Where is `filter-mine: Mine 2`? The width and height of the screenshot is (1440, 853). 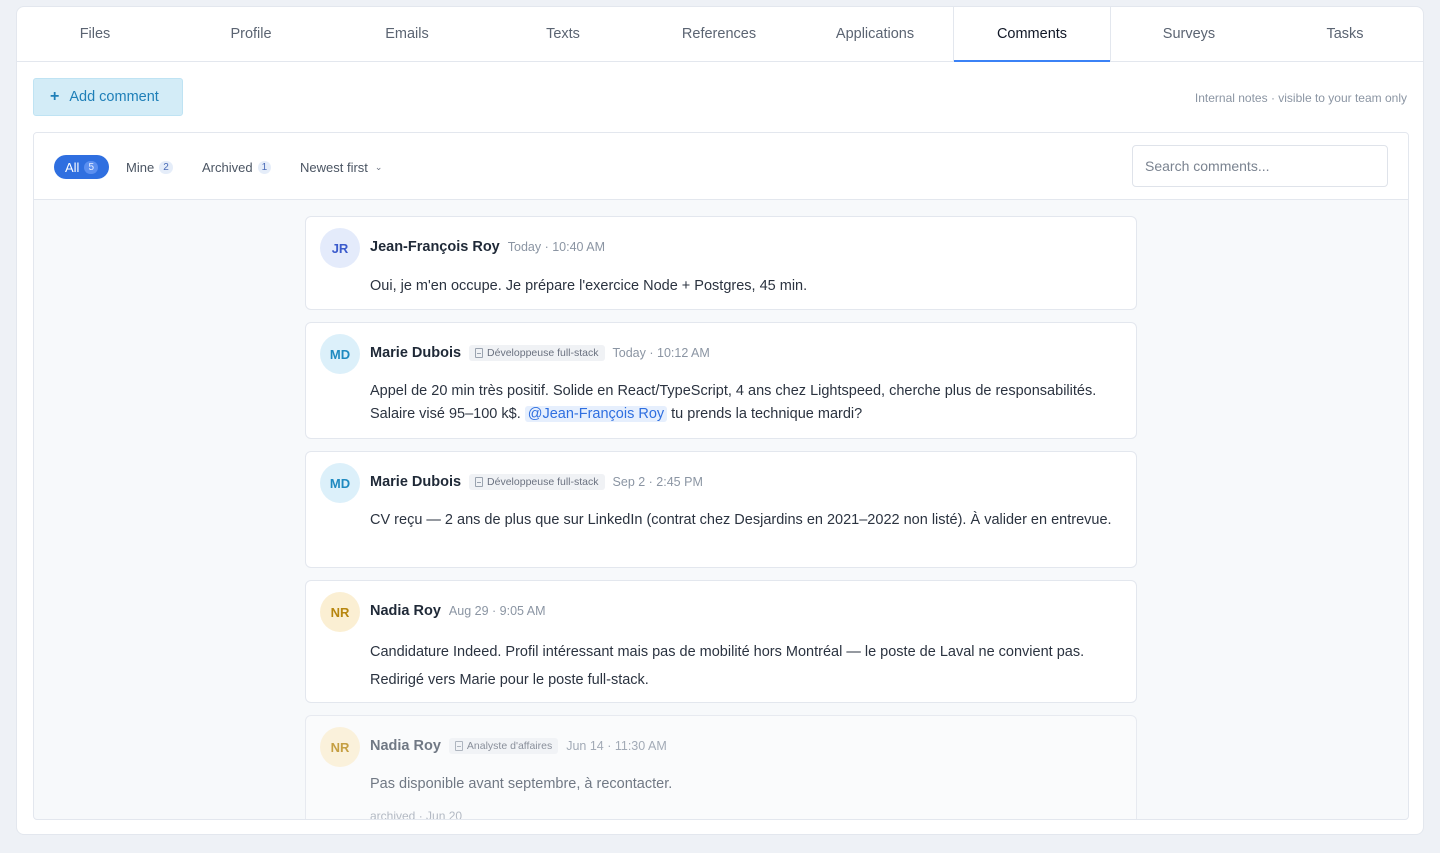
filter-mine: Mine 2 is located at coordinates (149, 167).